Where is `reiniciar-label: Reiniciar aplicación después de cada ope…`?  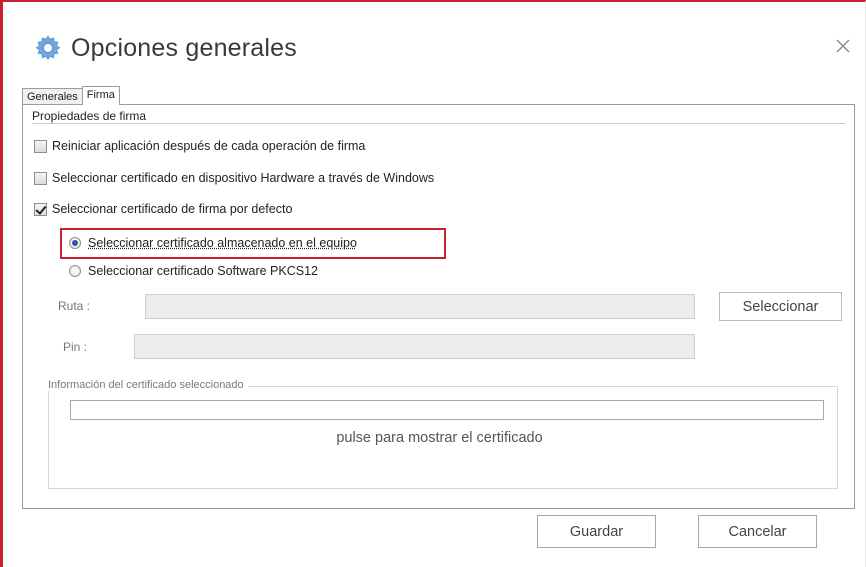 reiniciar-label: Reiniciar aplicación después de cada ope… is located at coordinates (209, 146).